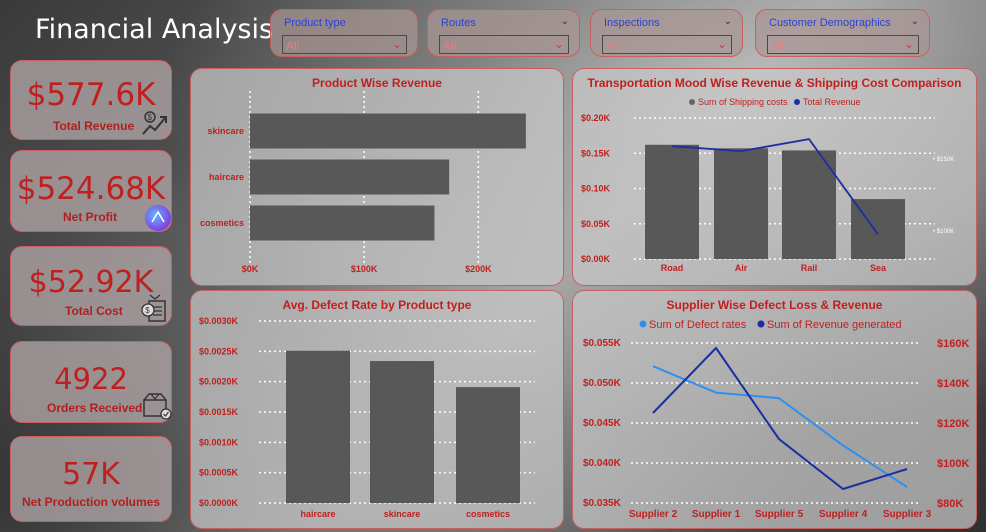 The height and width of the screenshot is (532, 986). I want to click on x-tick-label: haircare, so click(317, 514).